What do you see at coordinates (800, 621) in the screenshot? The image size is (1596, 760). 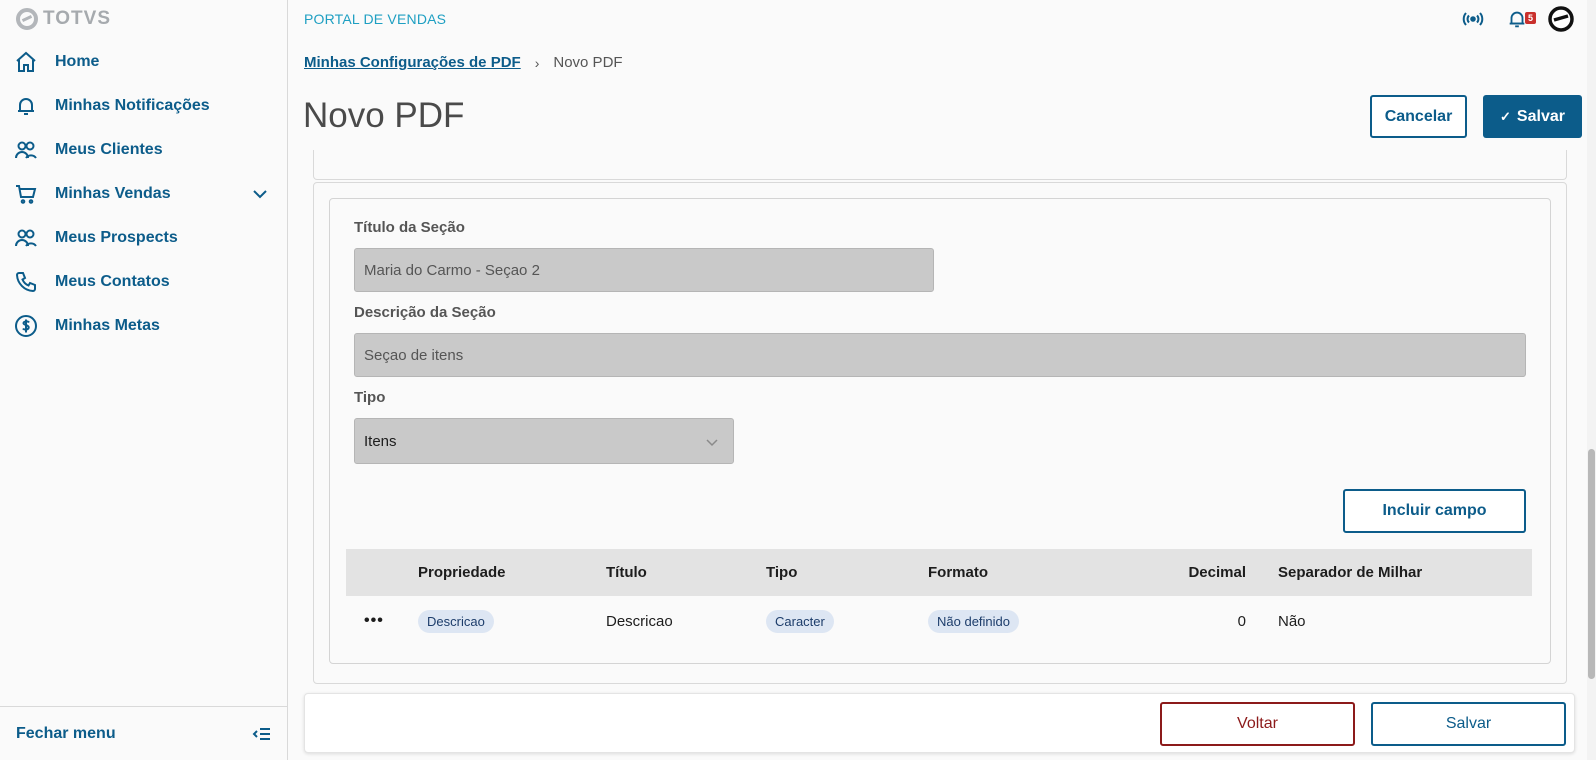 I see `tipo-tag: Caracter` at bounding box center [800, 621].